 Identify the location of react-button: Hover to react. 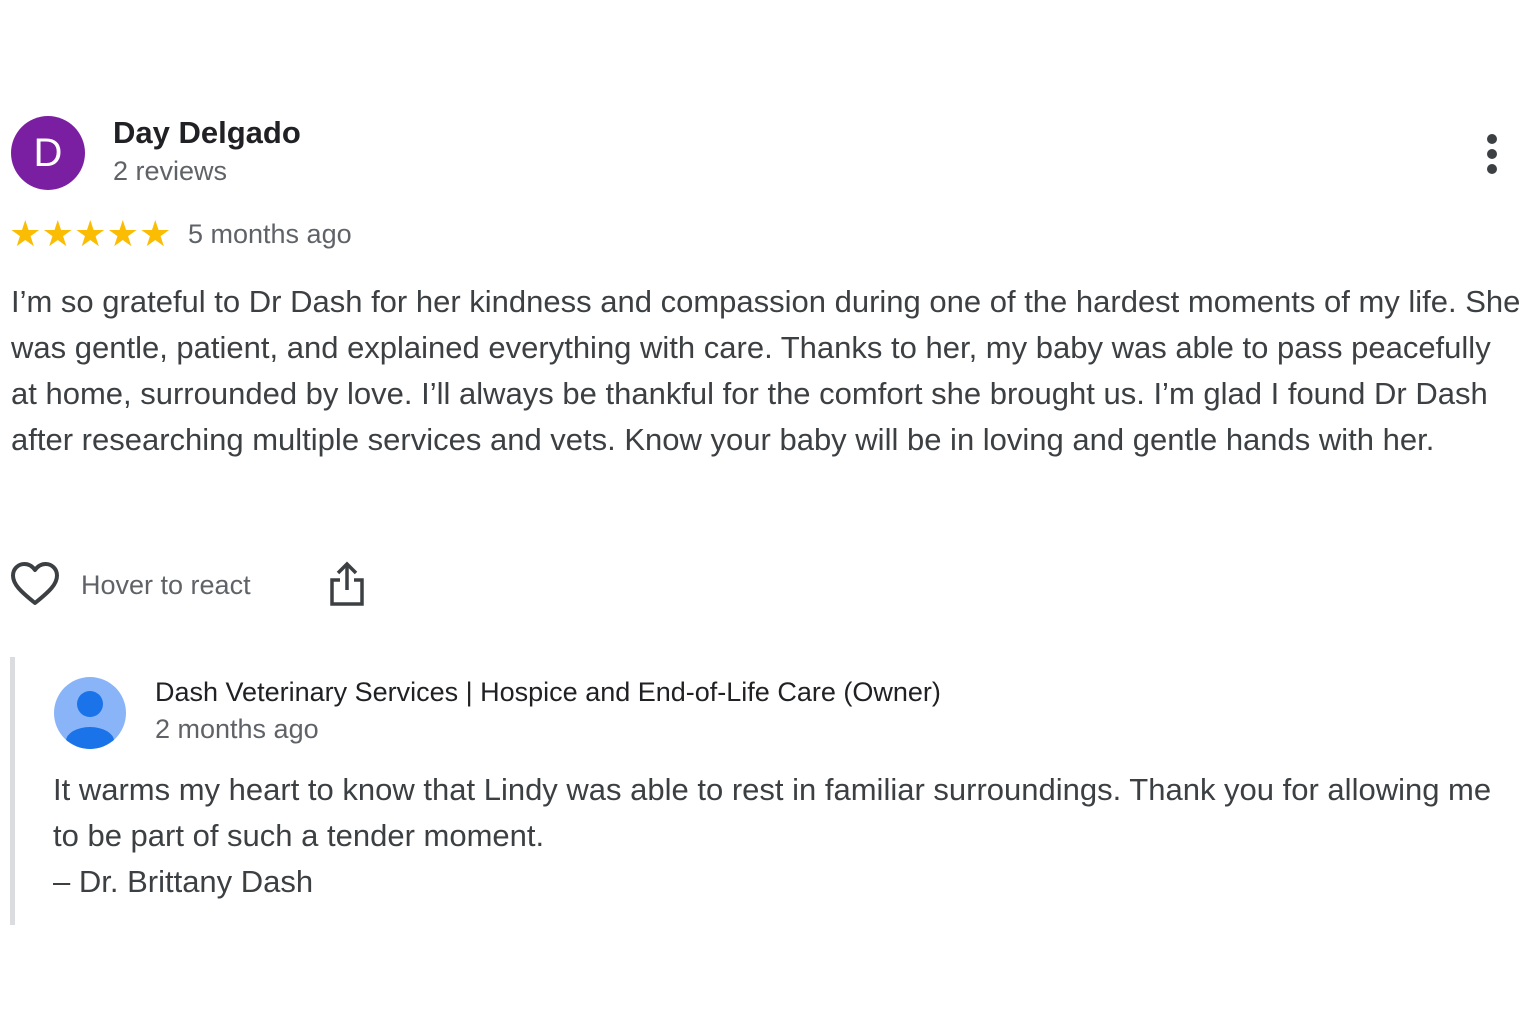
(130, 585).